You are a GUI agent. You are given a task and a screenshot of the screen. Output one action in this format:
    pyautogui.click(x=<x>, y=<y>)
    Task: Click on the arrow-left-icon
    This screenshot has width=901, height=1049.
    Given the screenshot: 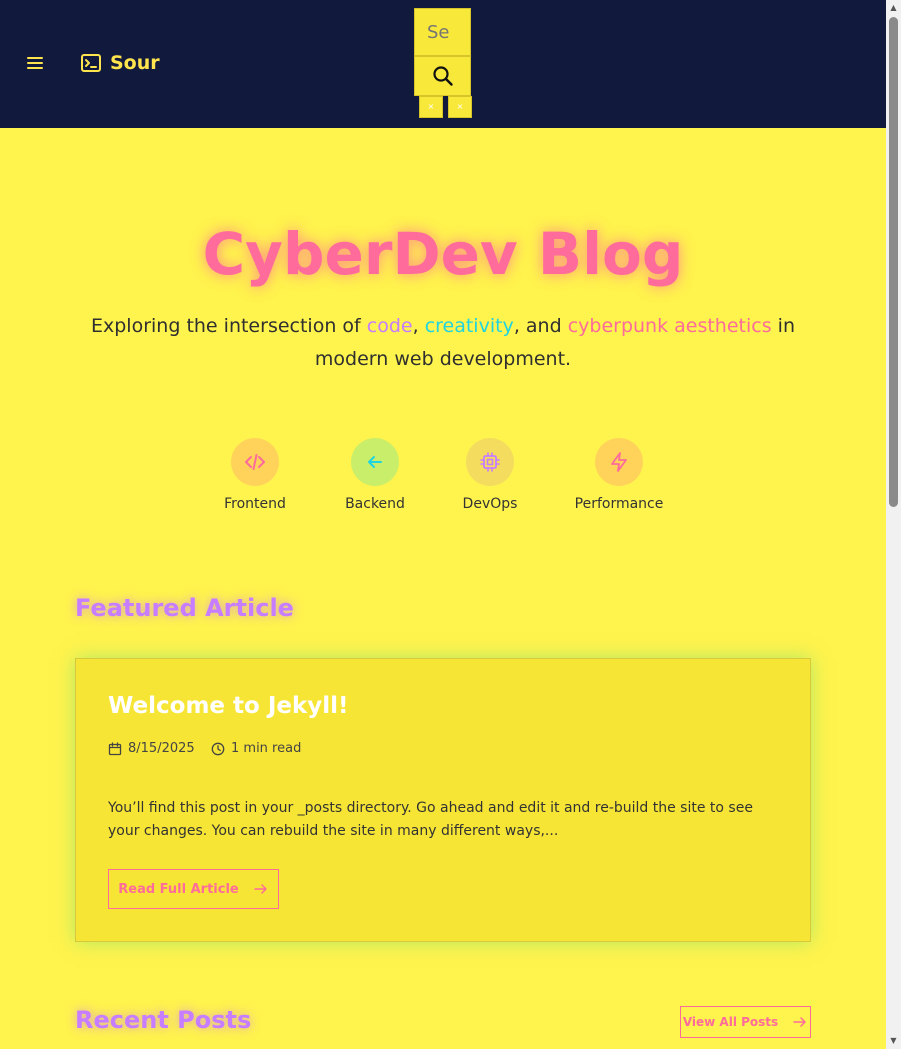 What is the action you would take?
    pyautogui.click(x=375, y=462)
    